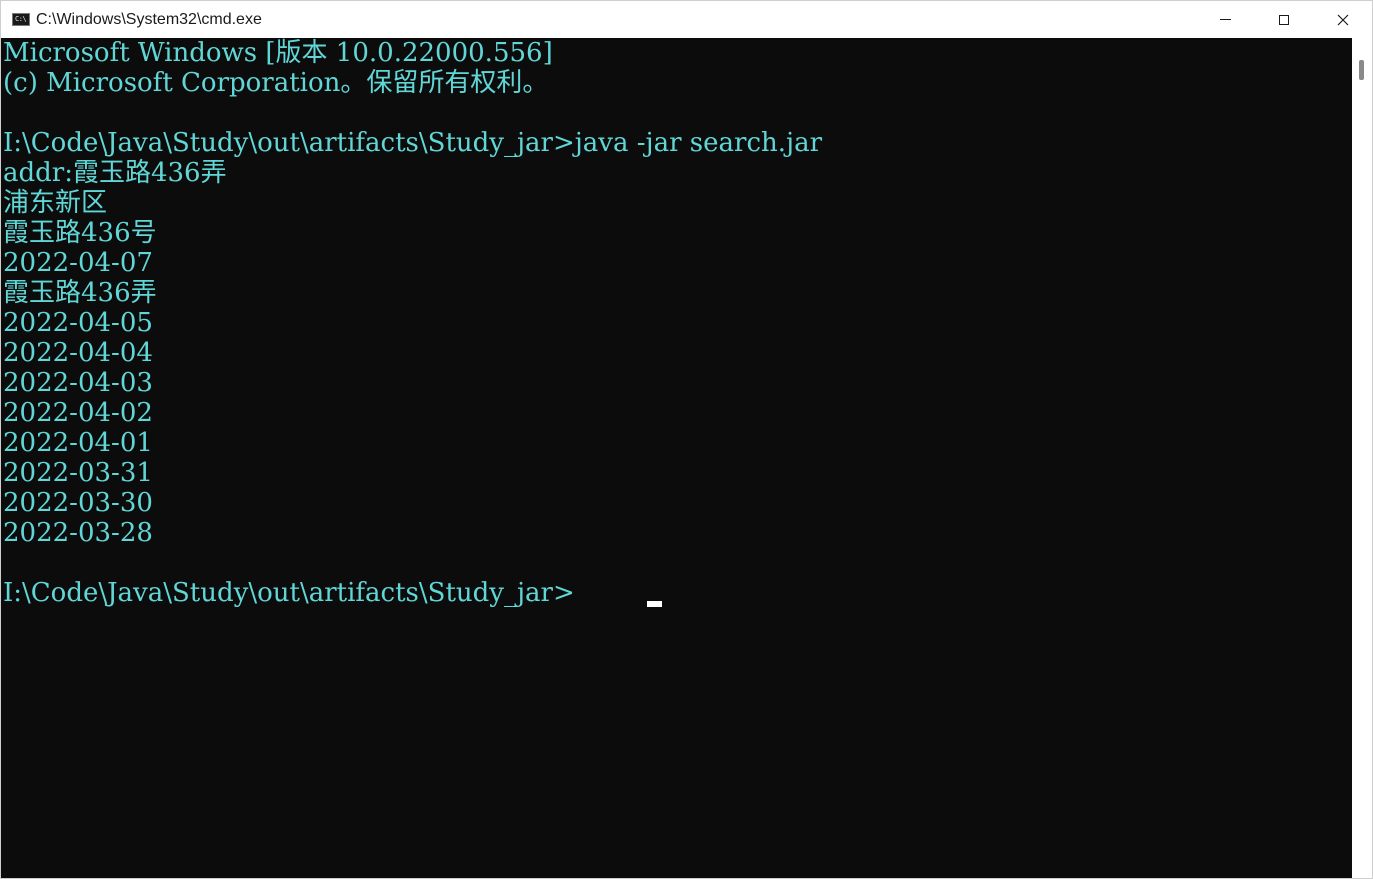 The width and height of the screenshot is (1373, 879). I want to click on close-button, so click(1343, 19).